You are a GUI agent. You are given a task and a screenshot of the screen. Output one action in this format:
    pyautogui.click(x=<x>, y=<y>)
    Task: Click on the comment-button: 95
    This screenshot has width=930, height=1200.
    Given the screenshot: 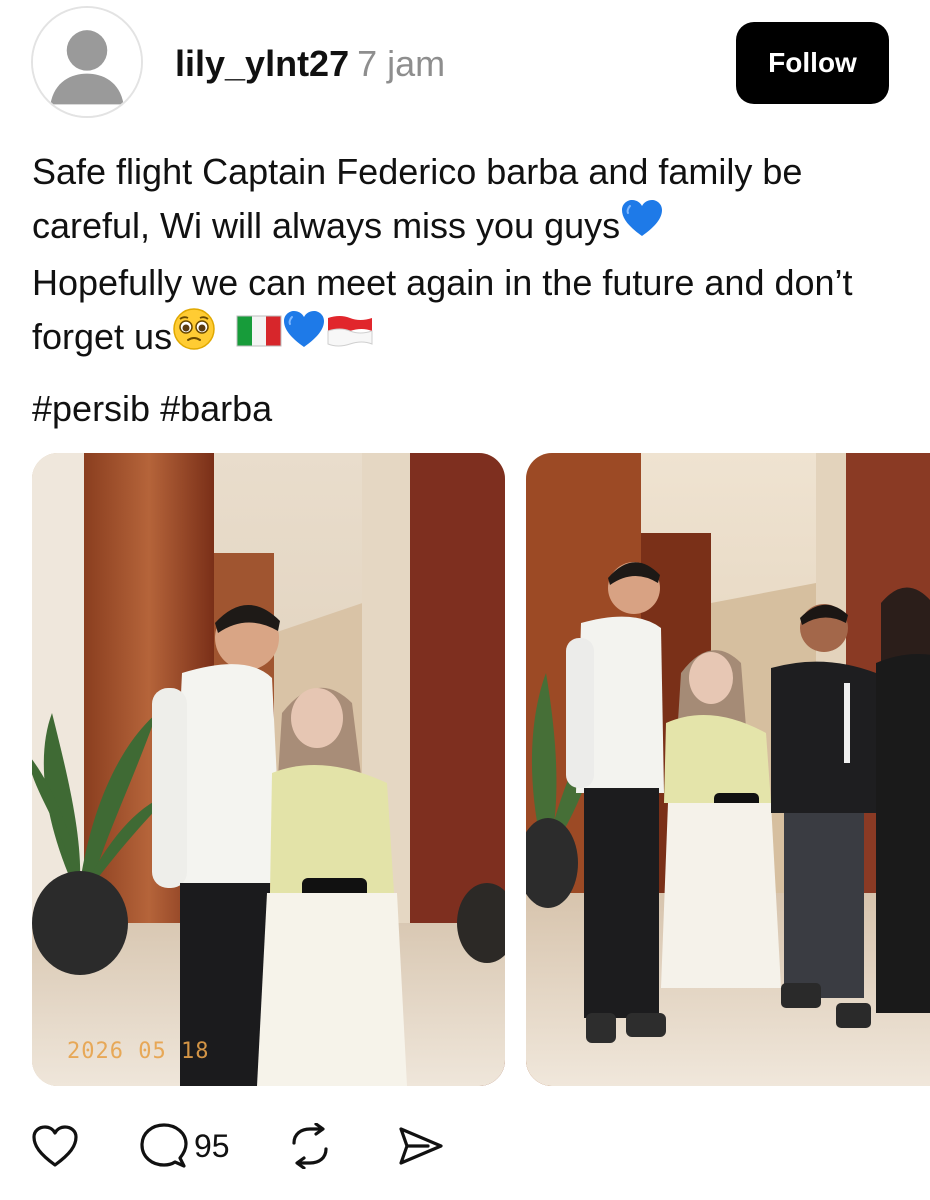 What is the action you would take?
    pyautogui.click(x=185, y=1146)
    